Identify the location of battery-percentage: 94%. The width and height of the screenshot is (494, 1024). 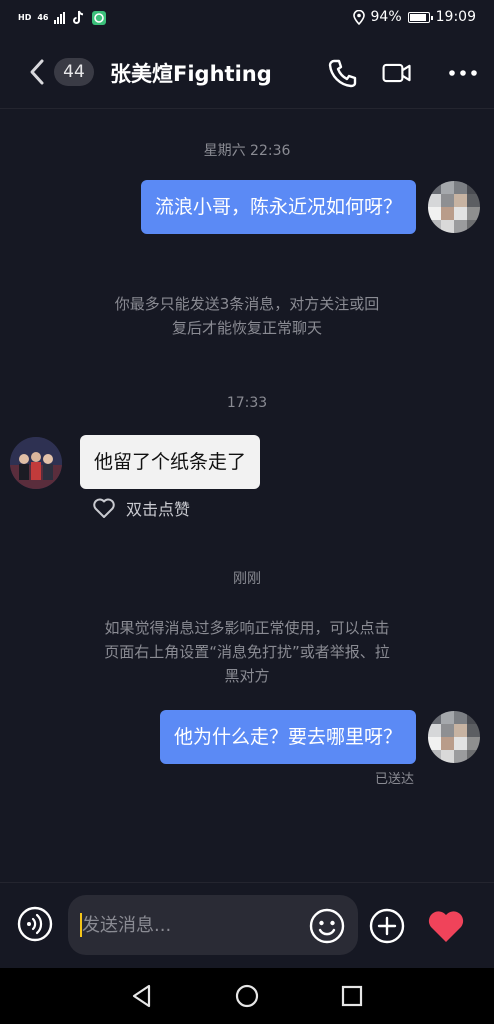
(386, 17).